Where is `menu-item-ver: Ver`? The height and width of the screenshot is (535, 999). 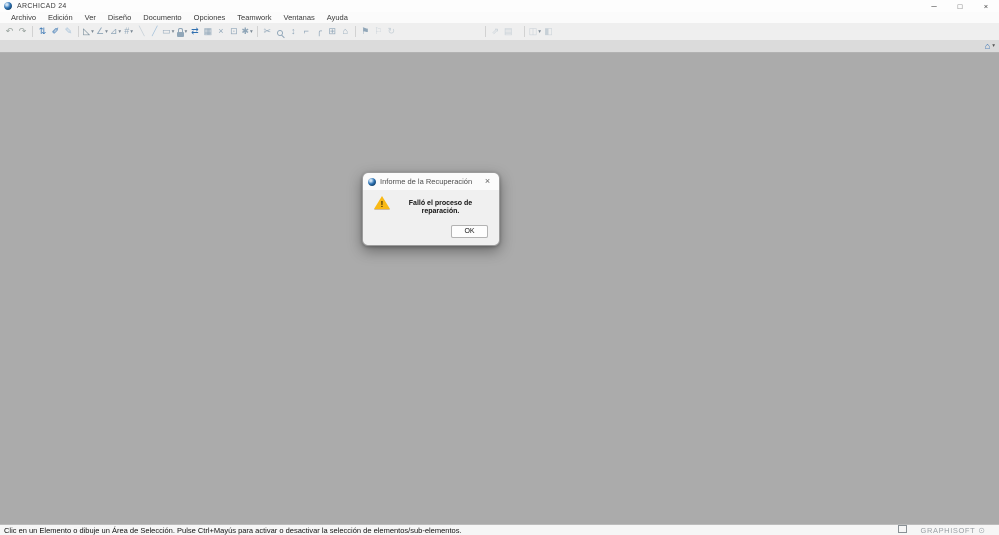
menu-item-ver: Ver is located at coordinates (90, 17).